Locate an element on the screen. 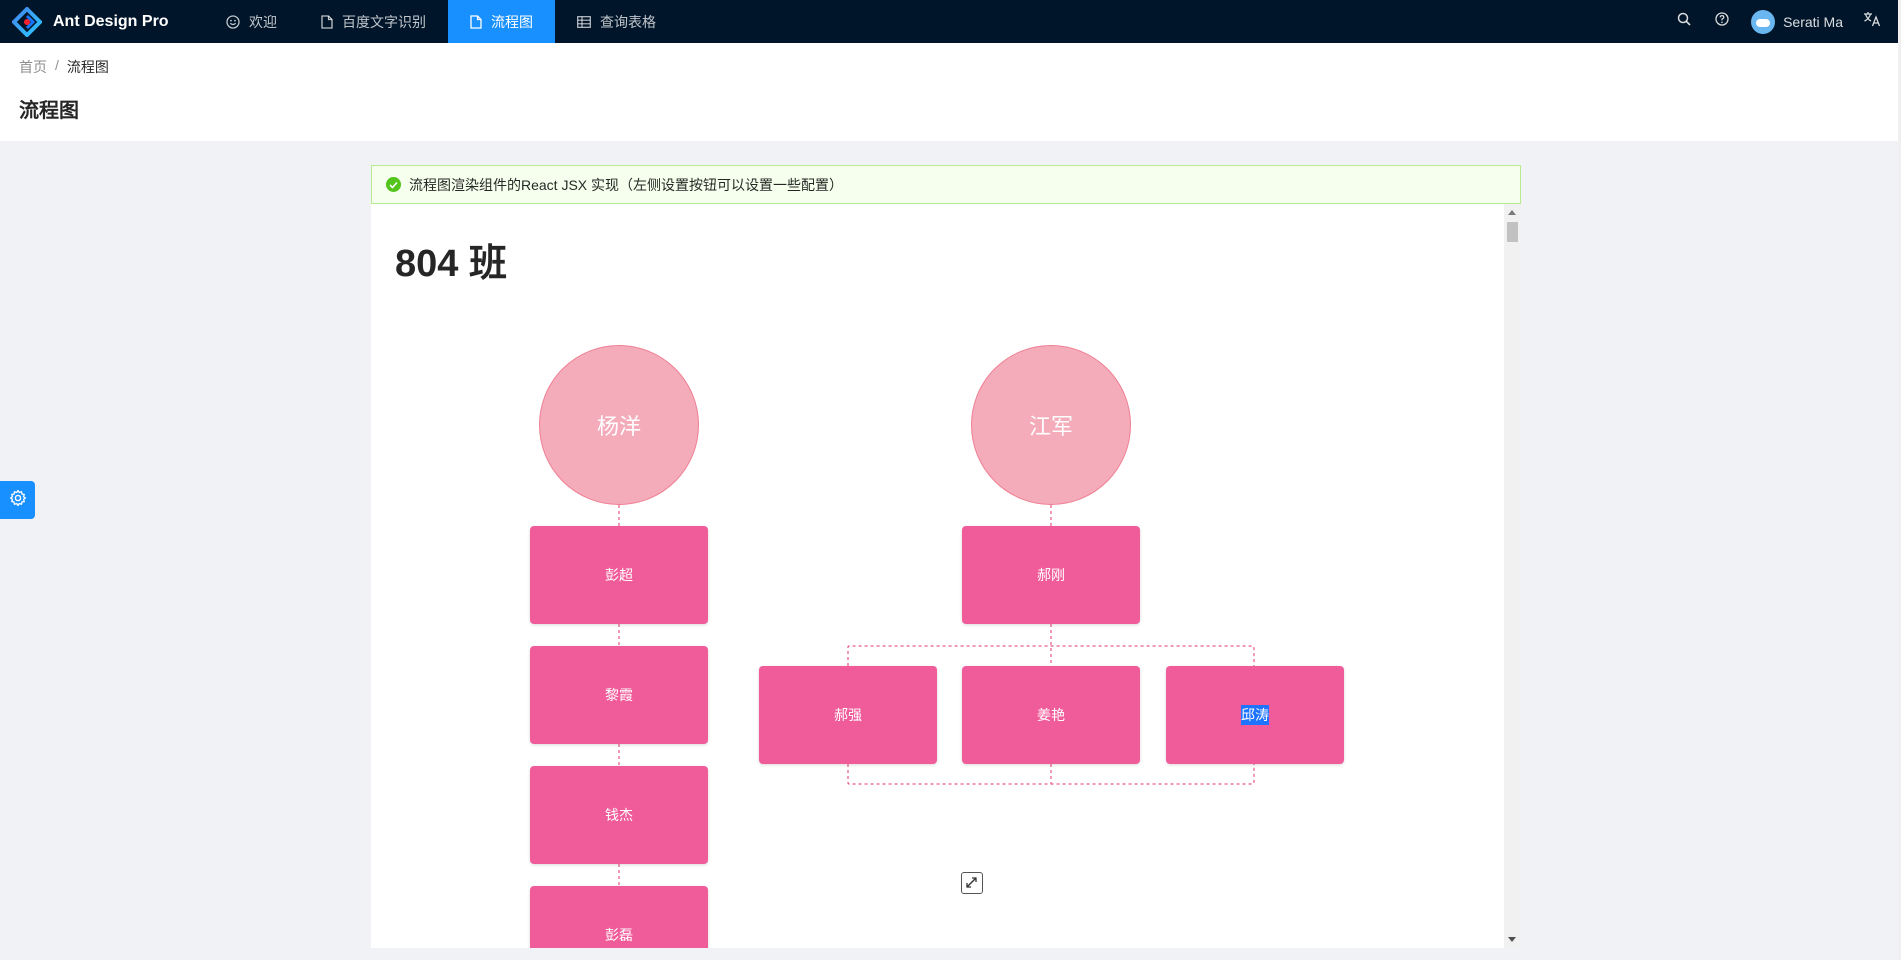 Image resolution: width=1901 pixels, height=960 pixels. settings-button is located at coordinates (17, 500).